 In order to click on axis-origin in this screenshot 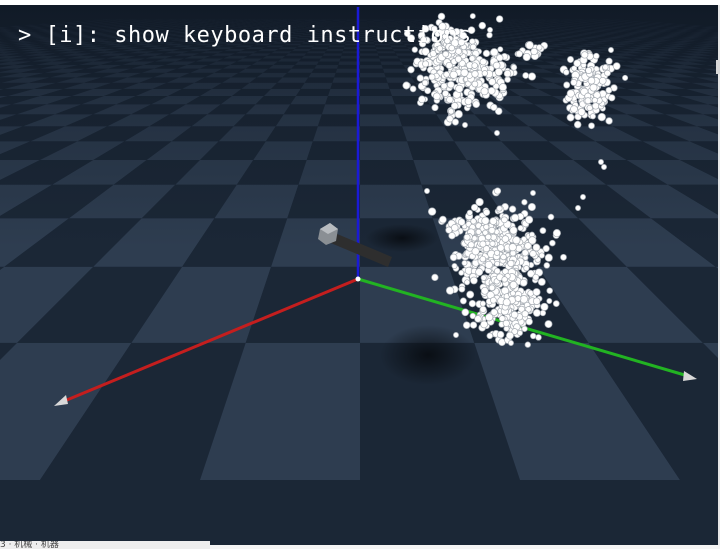, I will do `click(358, 279)`.